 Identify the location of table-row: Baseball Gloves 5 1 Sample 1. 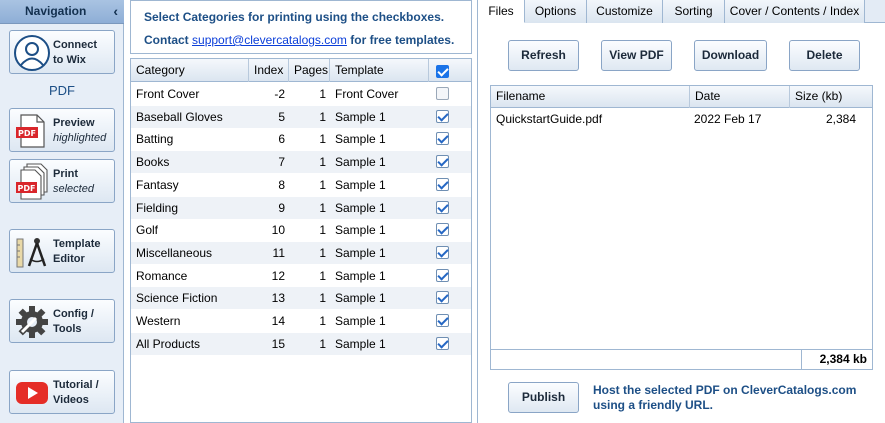
(301, 116).